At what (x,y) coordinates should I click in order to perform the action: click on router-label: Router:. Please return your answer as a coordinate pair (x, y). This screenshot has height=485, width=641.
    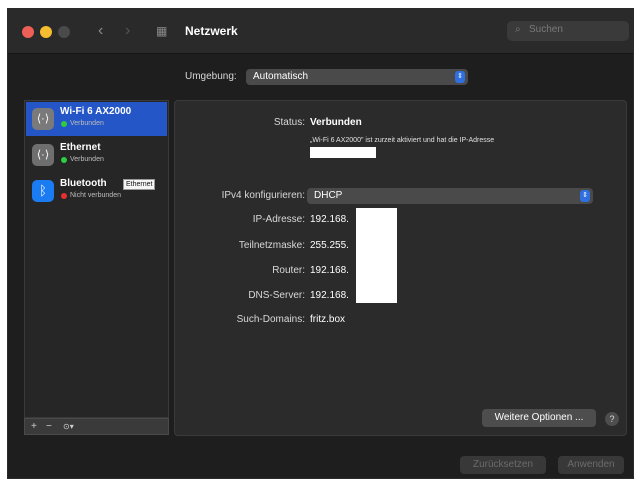
    Looking at the image, I should click on (288, 270).